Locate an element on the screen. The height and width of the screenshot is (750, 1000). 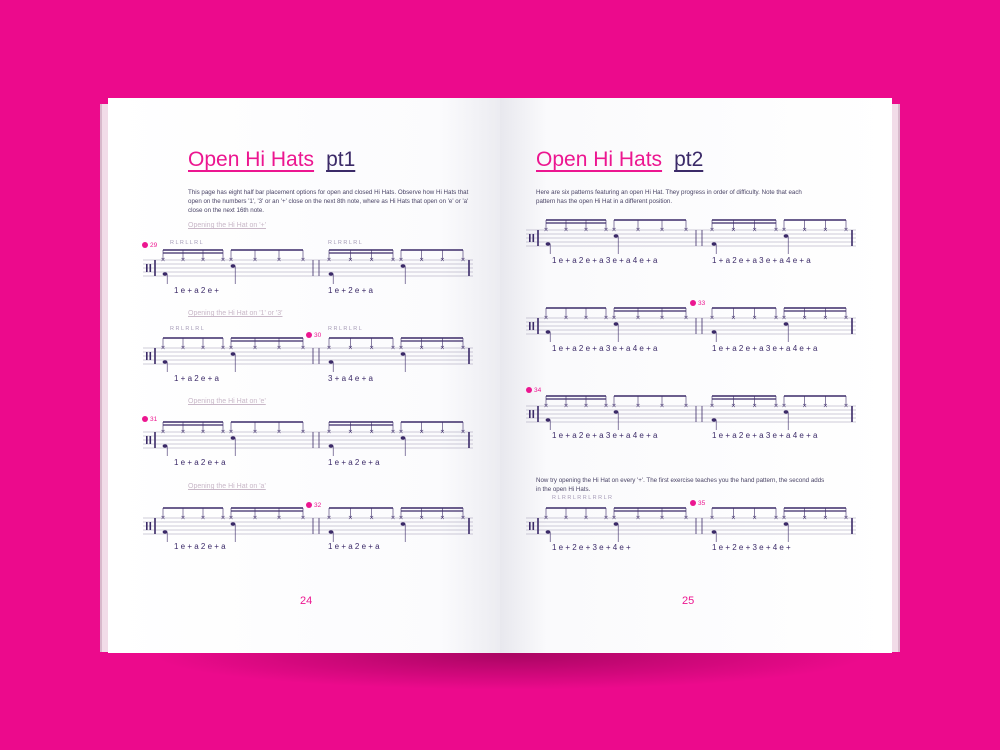
sticking-label: R L R R L R R L R R L R is located at coordinates (582, 498).